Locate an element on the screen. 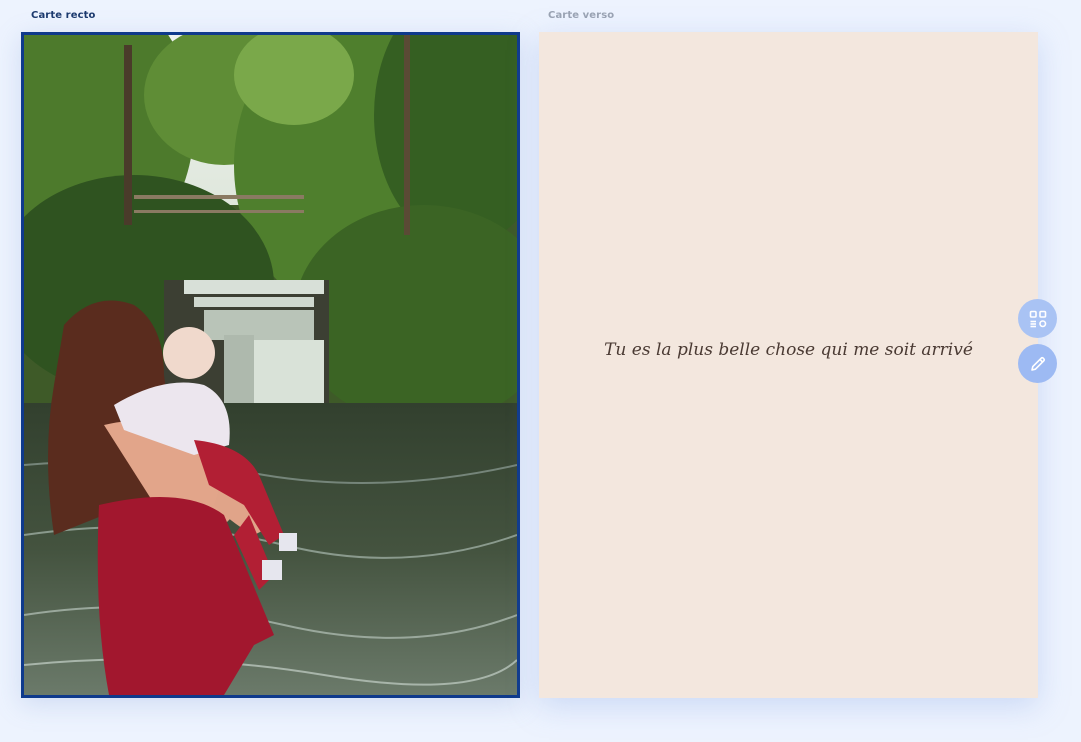 The image size is (1081, 742). pencil-icon is located at coordinates (1037, 363).